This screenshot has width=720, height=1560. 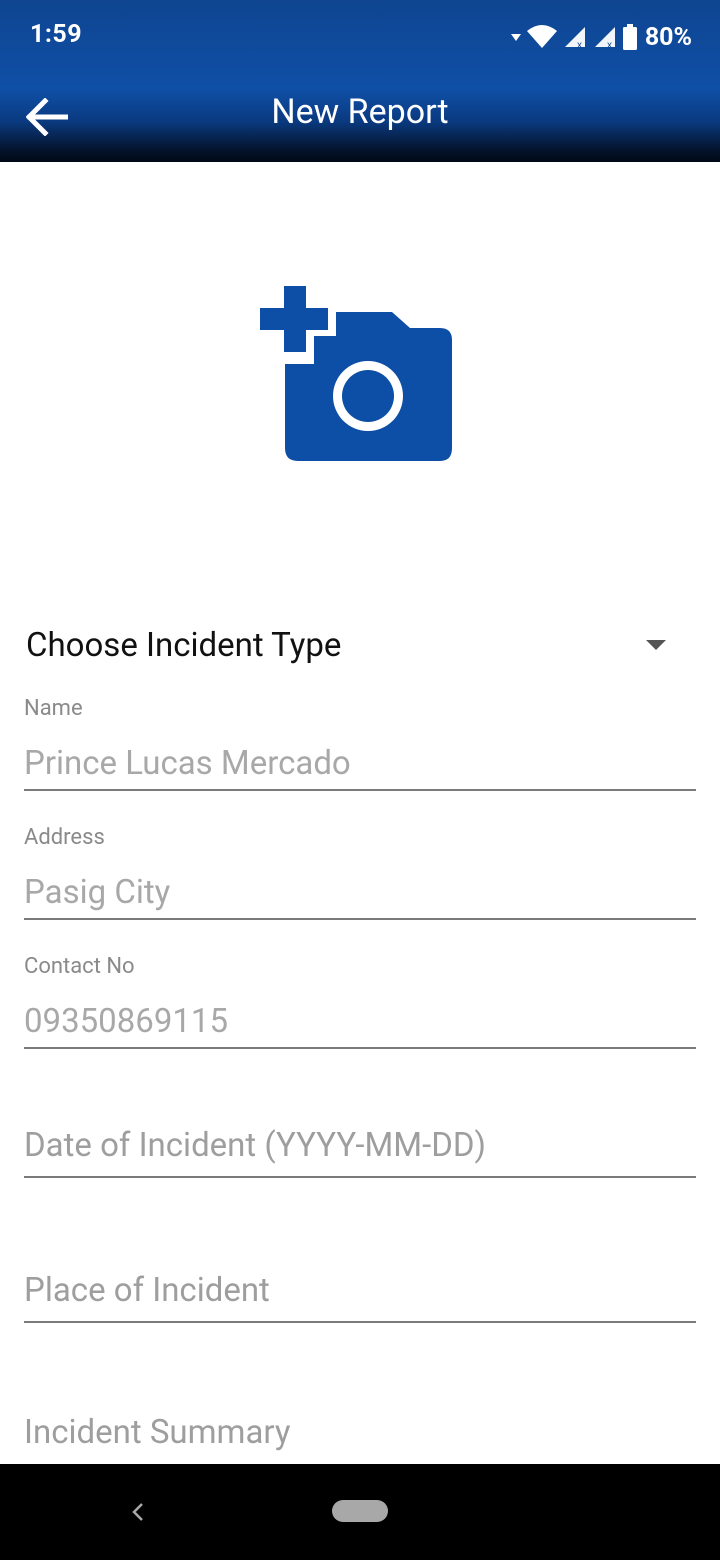 I want to click on name-label: Name, so click(x=53, y=708).